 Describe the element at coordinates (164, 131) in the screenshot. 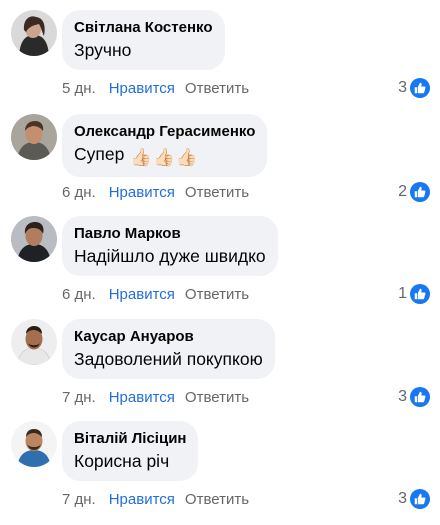

I see `comment-author: Олександр Герасименко` at that location.